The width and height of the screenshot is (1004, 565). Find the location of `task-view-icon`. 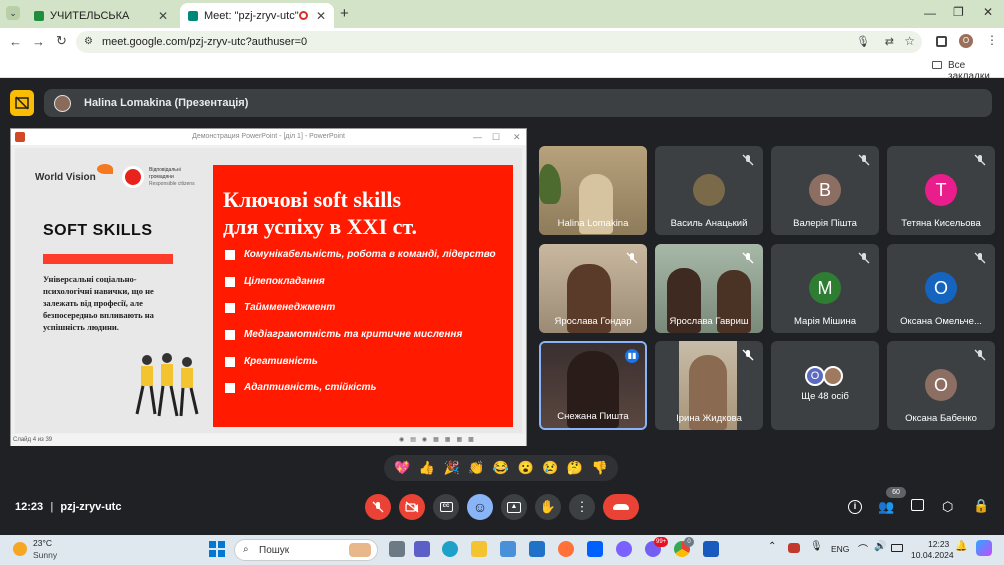

task-view-icon is located at coordinates (397, 549).